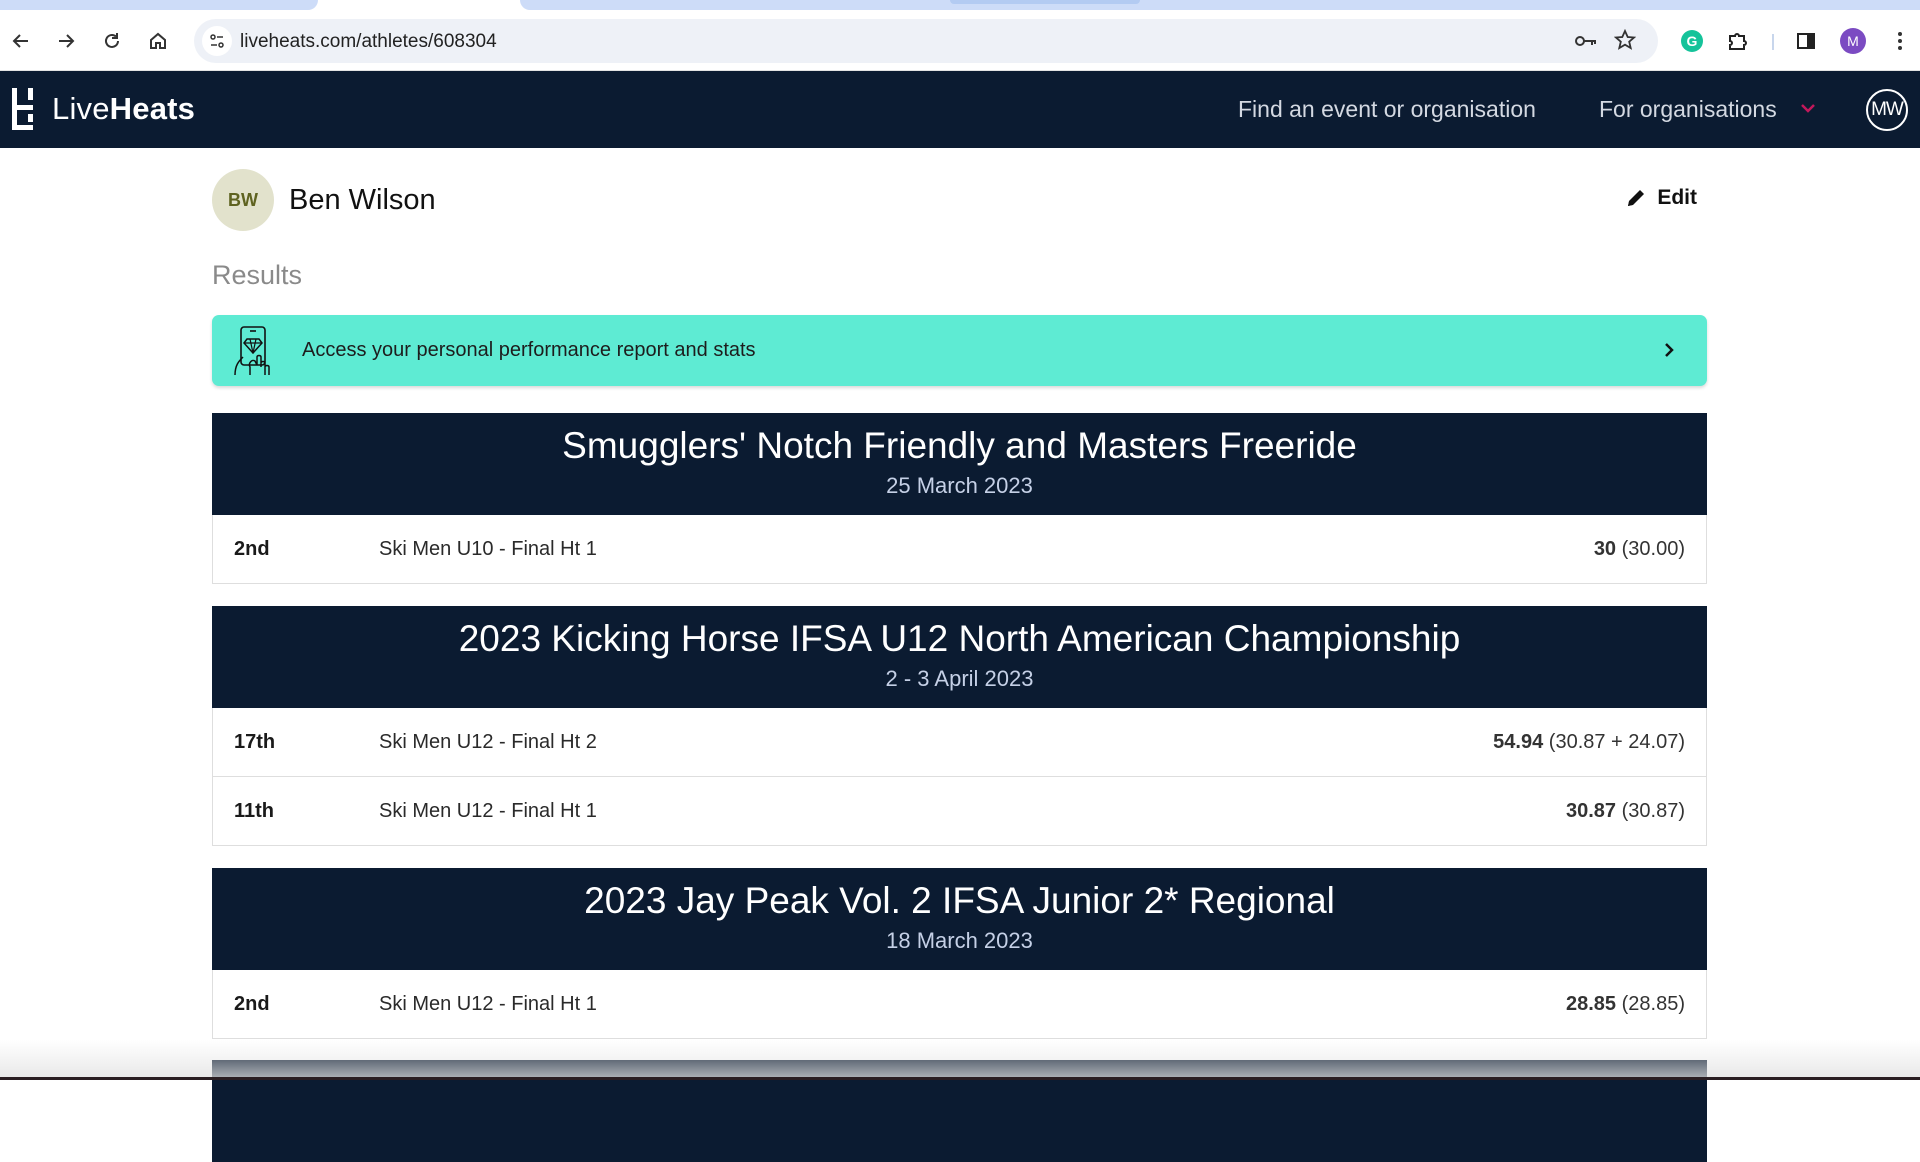  I want to click on arrow-left-icon, so click(20, 41).